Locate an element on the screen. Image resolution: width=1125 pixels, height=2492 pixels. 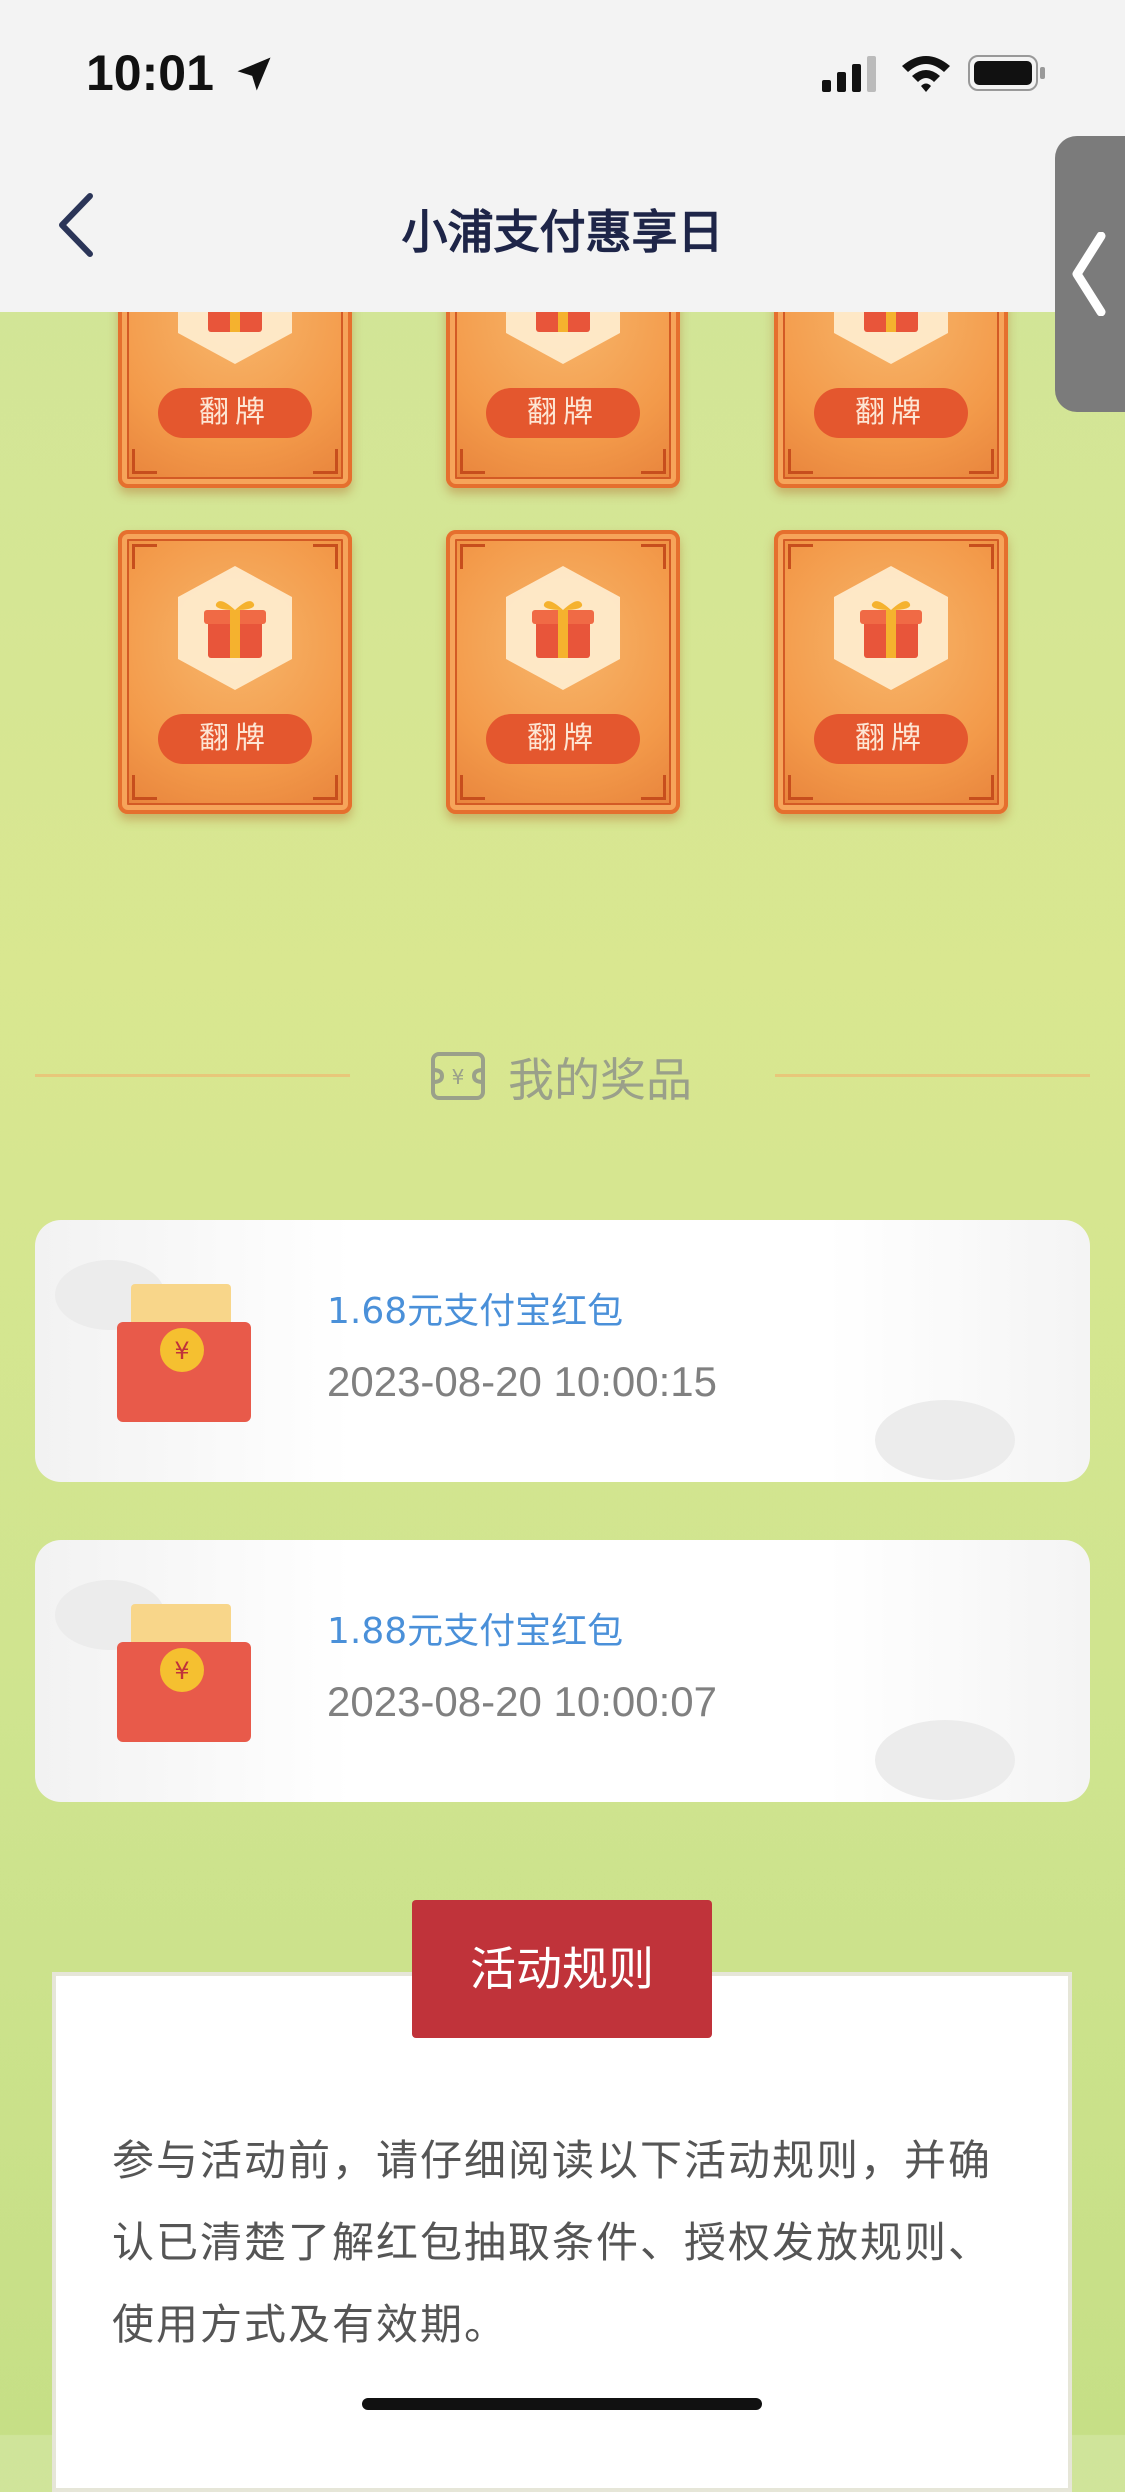
prize-time: 2023-08-20 10:00:07 is located at coordinates (522, 1701).